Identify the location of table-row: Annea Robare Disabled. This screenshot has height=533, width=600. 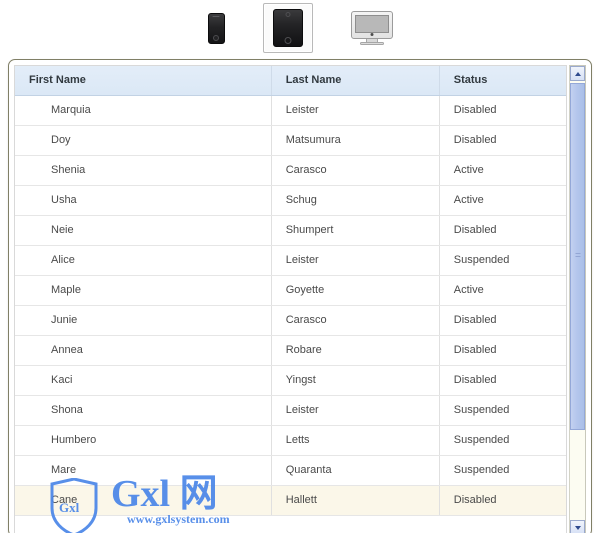
(290, 350).